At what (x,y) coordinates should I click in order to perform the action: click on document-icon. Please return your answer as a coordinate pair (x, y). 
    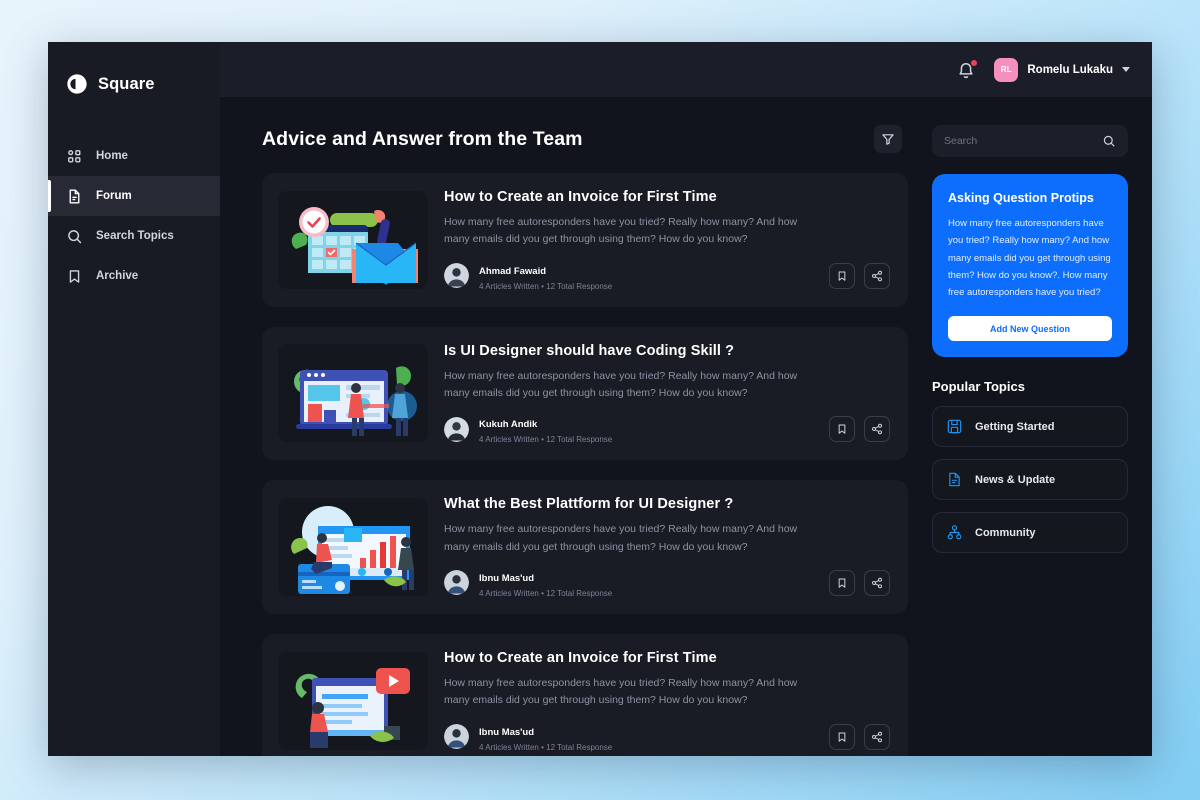
    Looking at the image, I should click on (74, 196).